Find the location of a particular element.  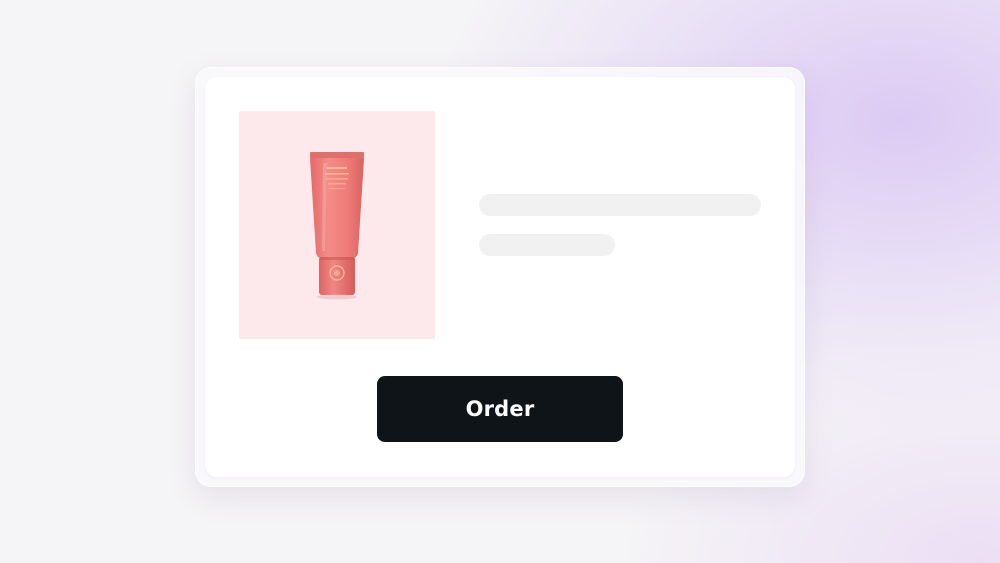

cosmetic-tube-icon is located at coordinates (337, 226).